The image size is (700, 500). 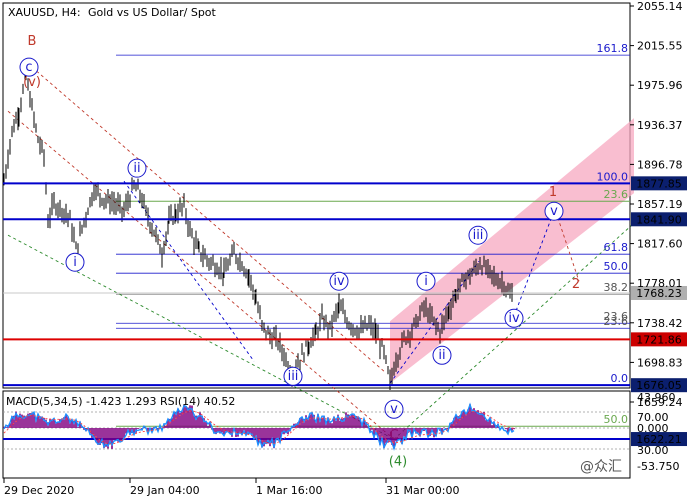 I want to click on fib-label: 0.0, so click(x=620, y=378).